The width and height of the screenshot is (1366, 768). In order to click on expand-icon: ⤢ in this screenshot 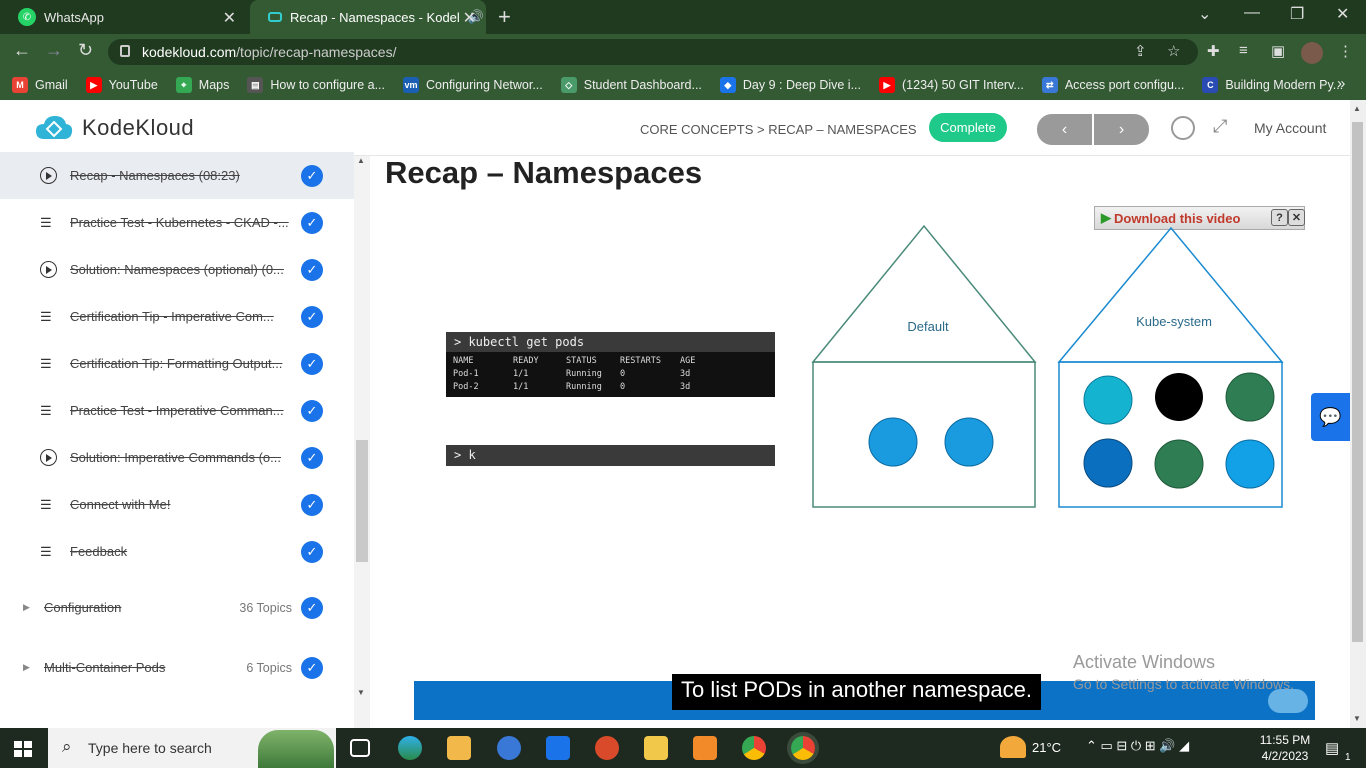, I will do `click(1220, 126)`.